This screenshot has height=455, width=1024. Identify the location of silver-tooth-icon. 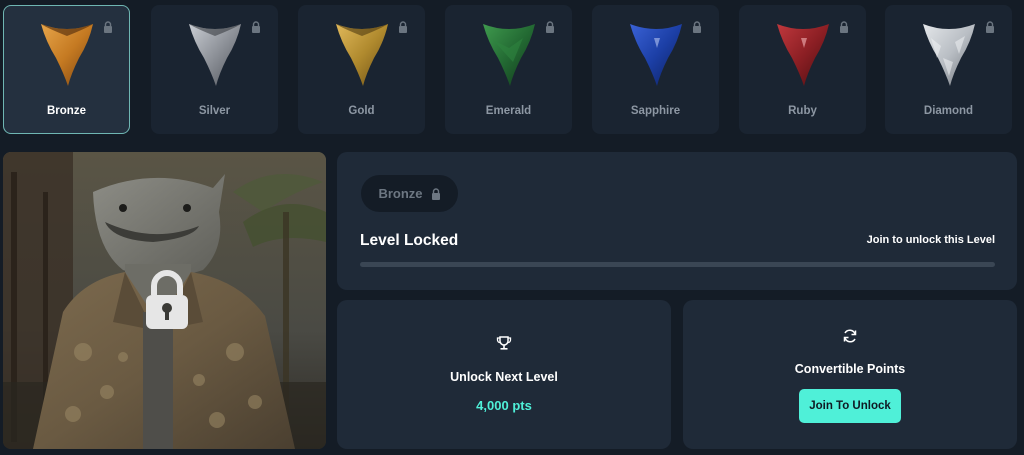
(215, 55).